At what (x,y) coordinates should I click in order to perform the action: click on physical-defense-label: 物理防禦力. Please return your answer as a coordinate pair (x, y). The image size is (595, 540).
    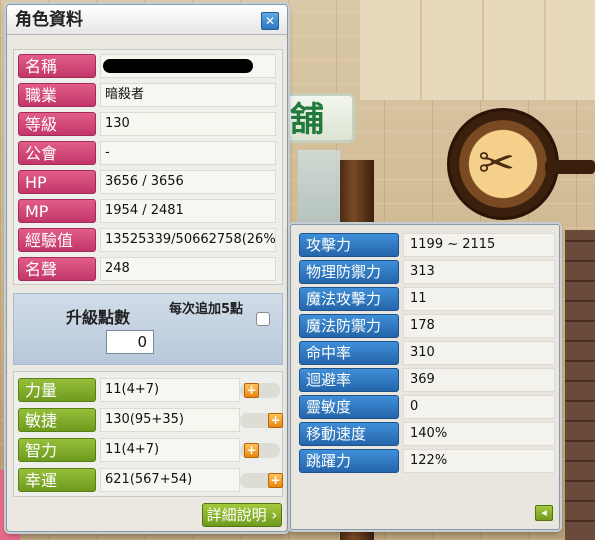
    Looking at the image, I should click on (349, 272).